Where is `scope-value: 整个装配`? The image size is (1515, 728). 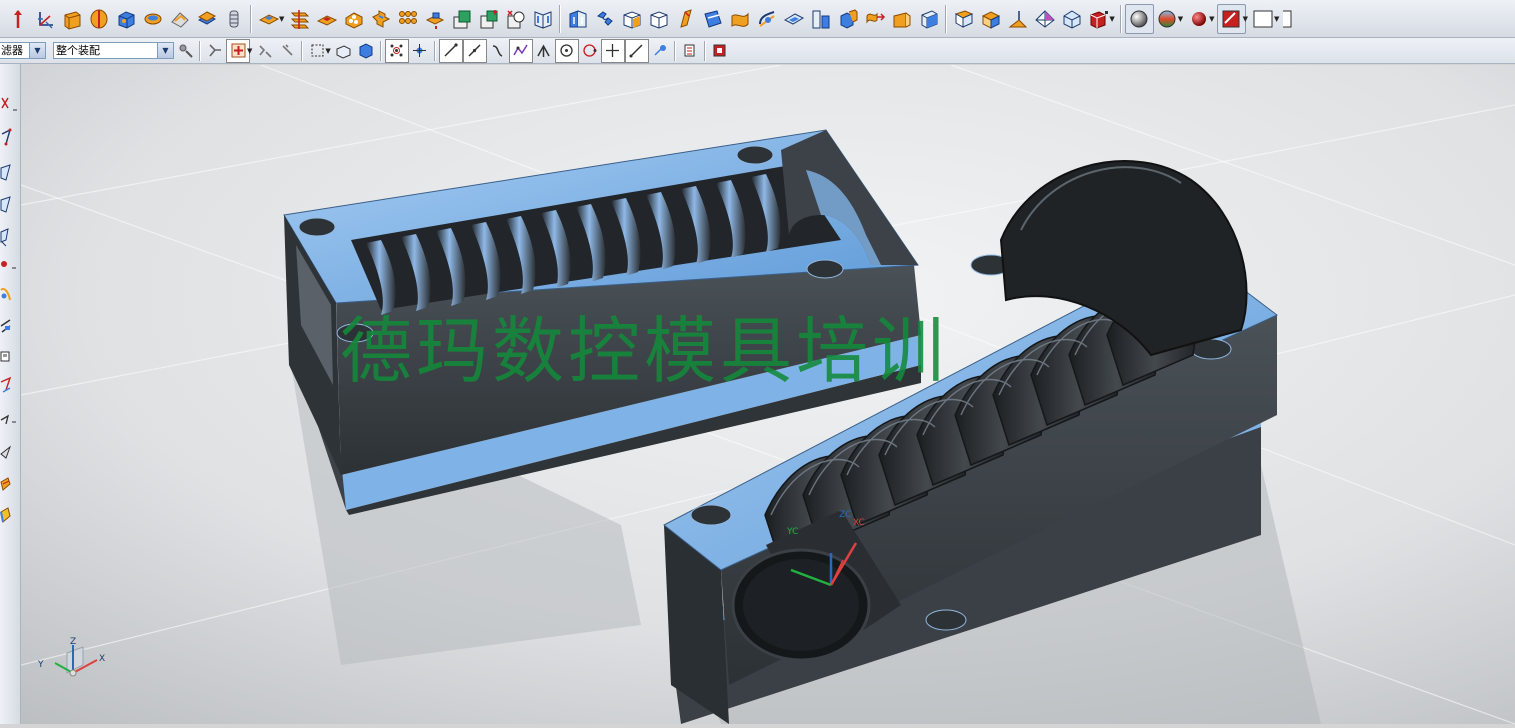
scope-value: 整个装配 is located at coordinates (78, 50).